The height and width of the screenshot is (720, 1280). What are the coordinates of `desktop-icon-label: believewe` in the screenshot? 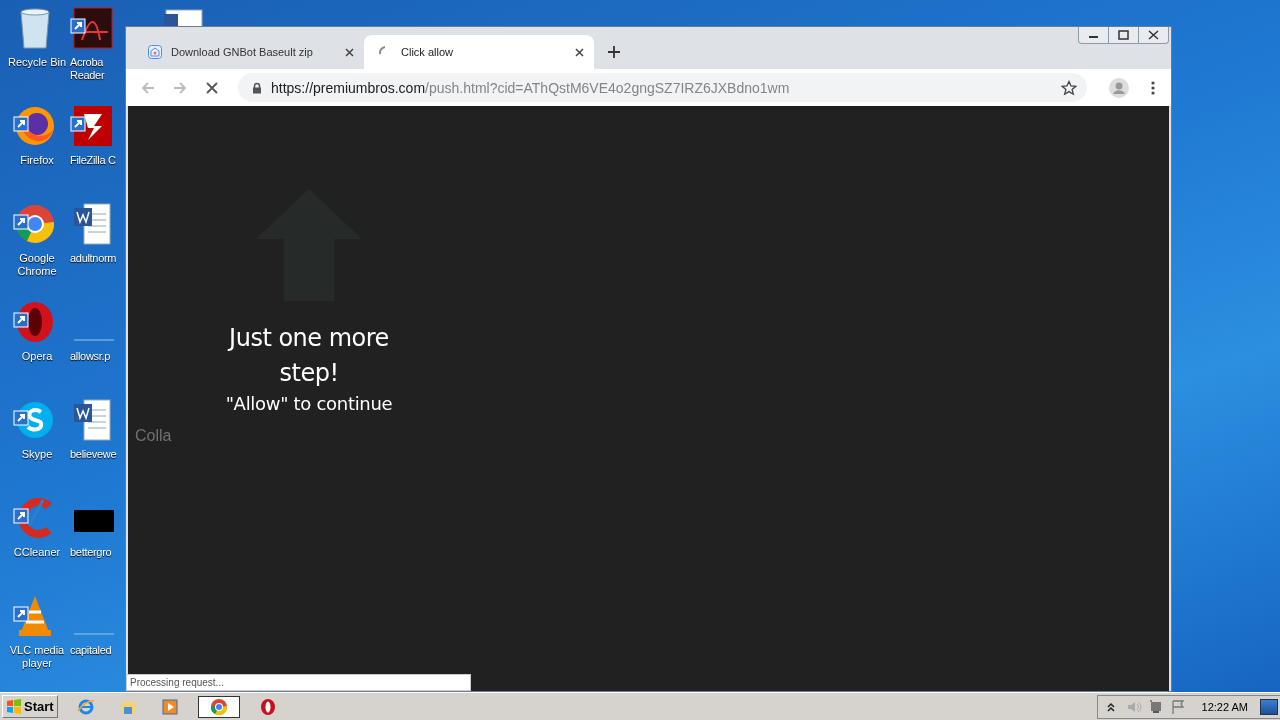 It's located at (97, 454).